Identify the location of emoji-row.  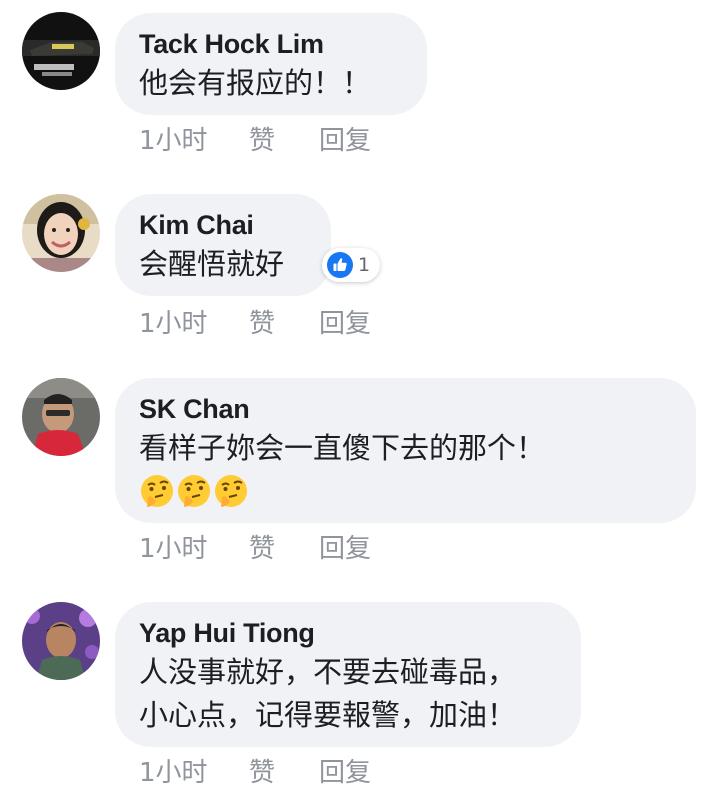
(404, 492).